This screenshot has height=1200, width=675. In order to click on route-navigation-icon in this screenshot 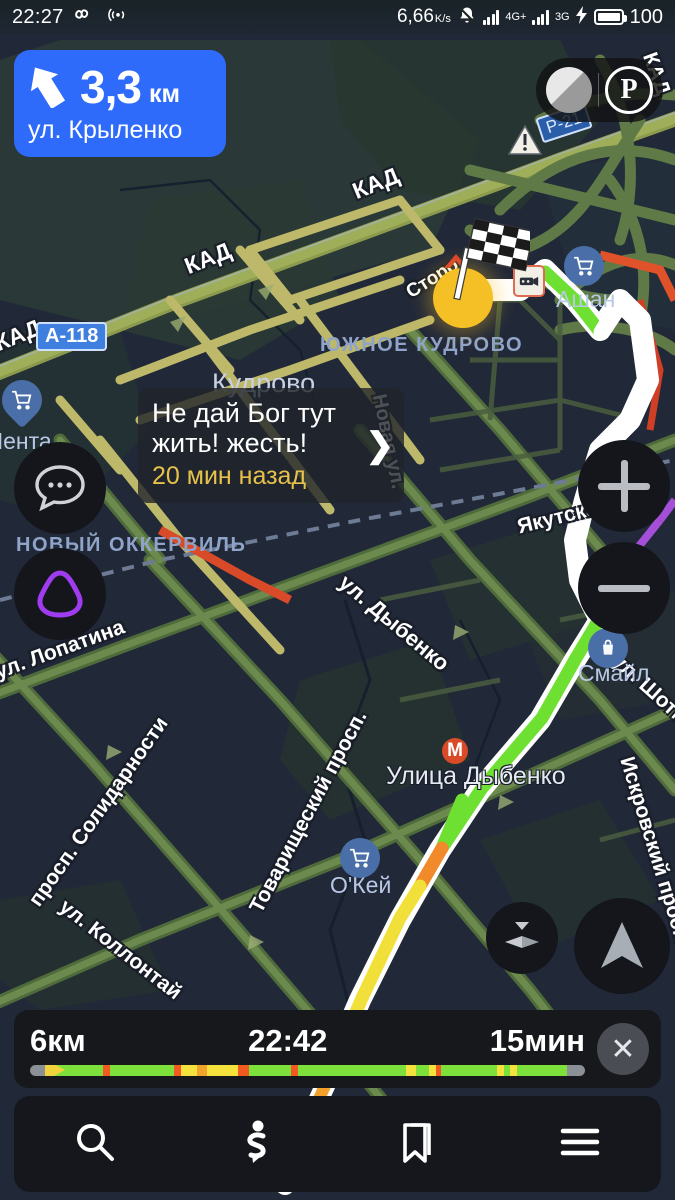, I will do `click(257, 1144)`.